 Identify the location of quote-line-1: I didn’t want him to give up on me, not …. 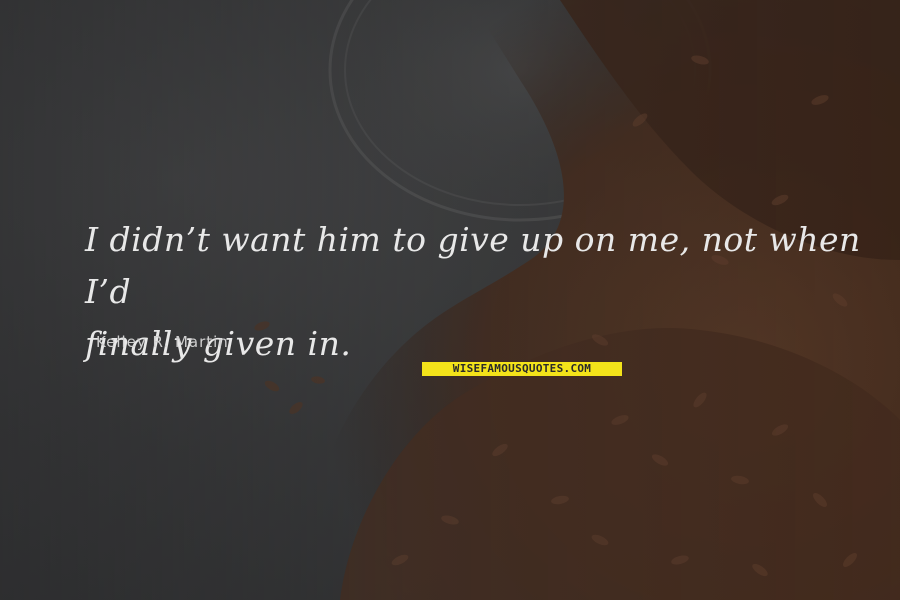
(473, 265).